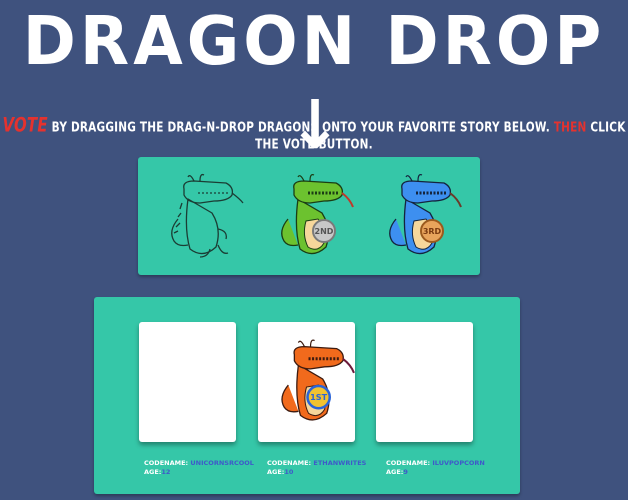 This screenshot has width=628, height=500. What do you see at coordinates (446, 468) in the screenshot?
I see `story-meta-3: CODENAME: ILUVPOPCORN AGE:9` at bounding box center [446, 468].